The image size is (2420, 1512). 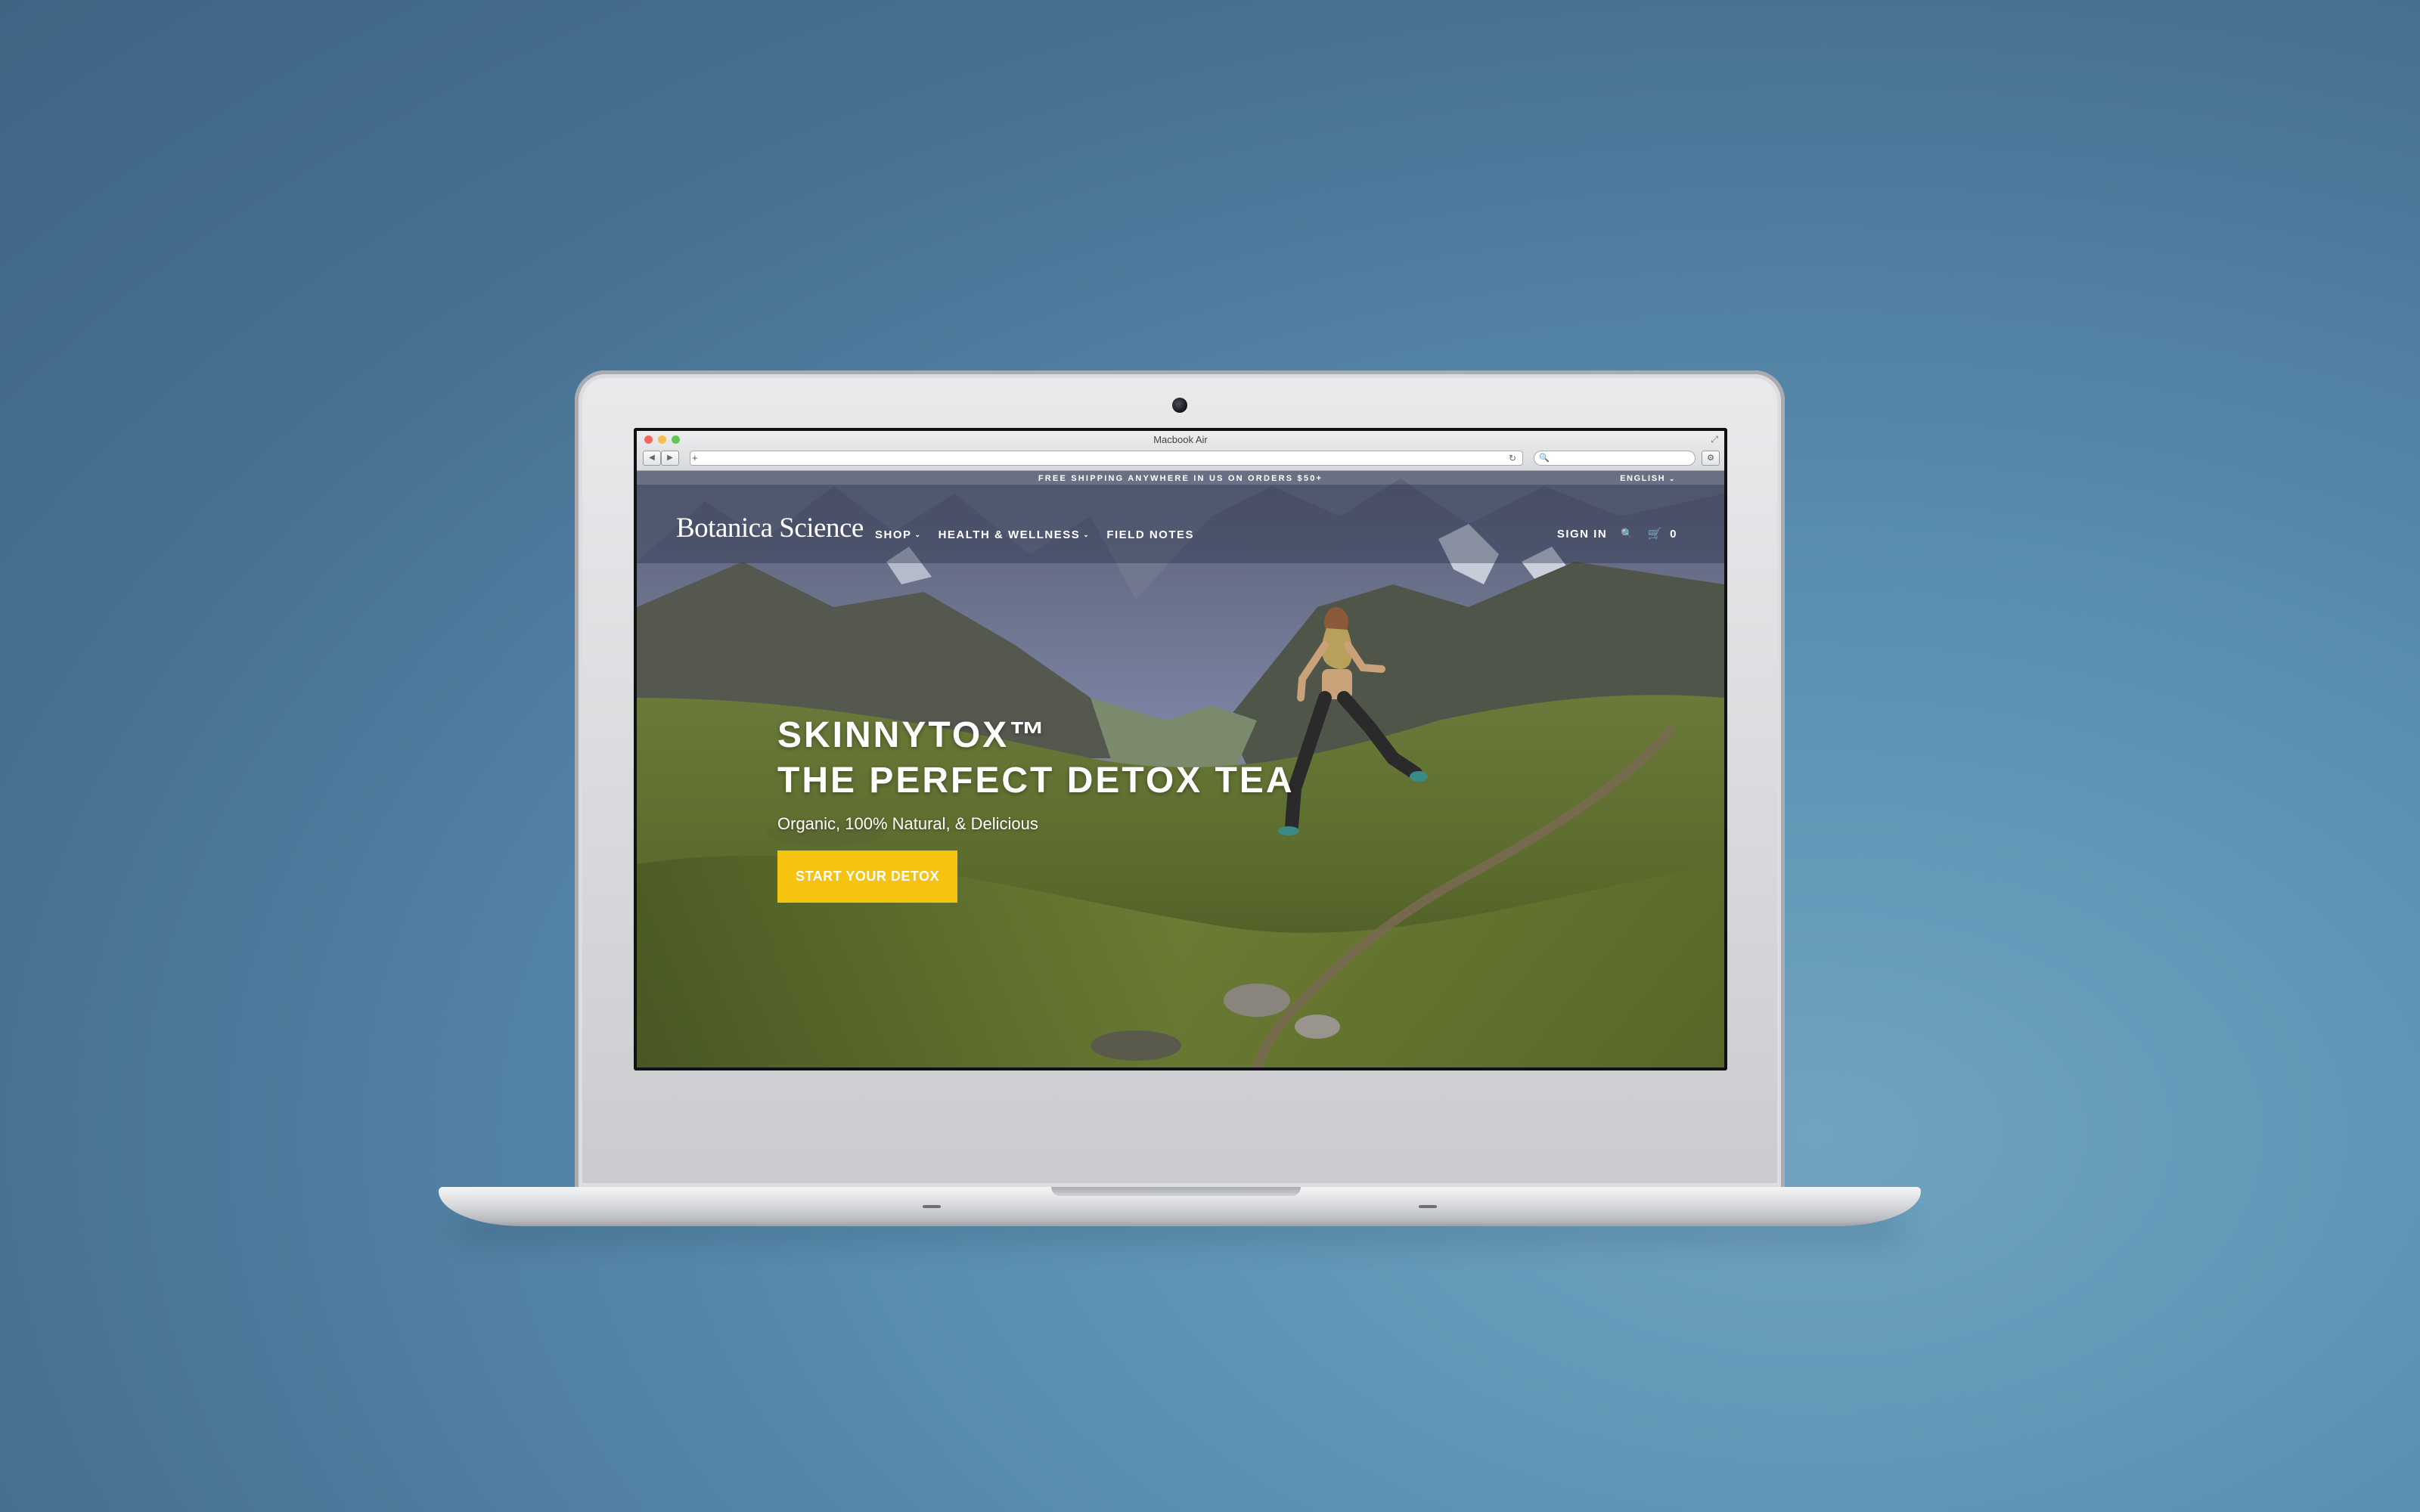 What do you see at coordinates (770, 528) in the screenshot?
I see `site-logo: Botanica Science` at bounding box center [770, 528].